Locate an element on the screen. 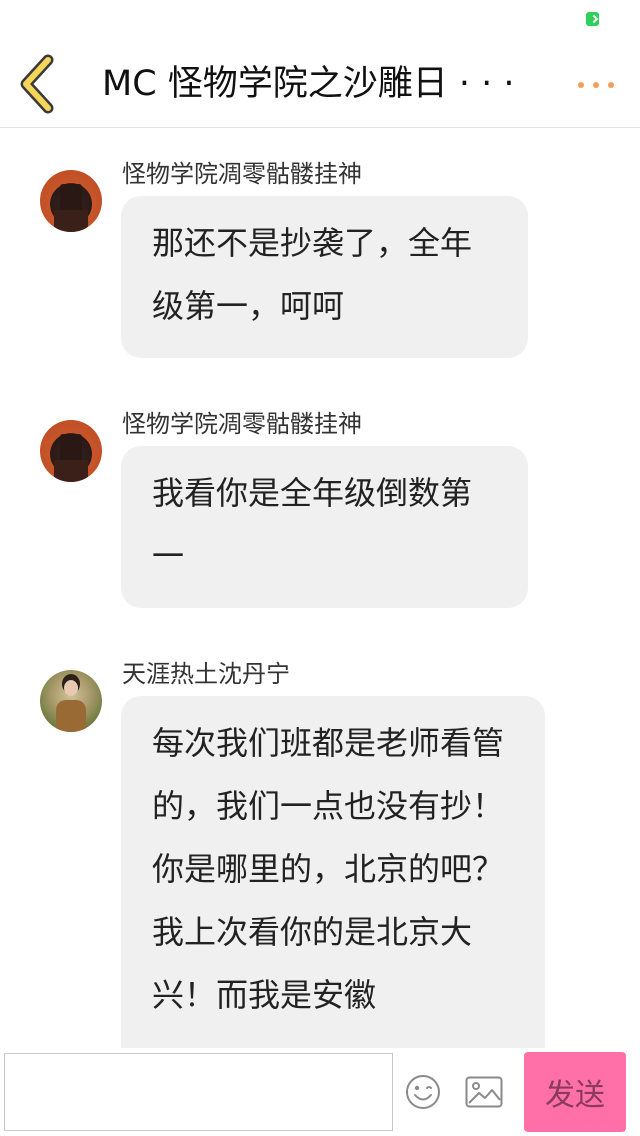 Image resolution: width=640 pixels, height=1136 pixels. message-bubble: 那还不是抄袭了，全年级第一，呵呵 is located at coordinates (324, 277).